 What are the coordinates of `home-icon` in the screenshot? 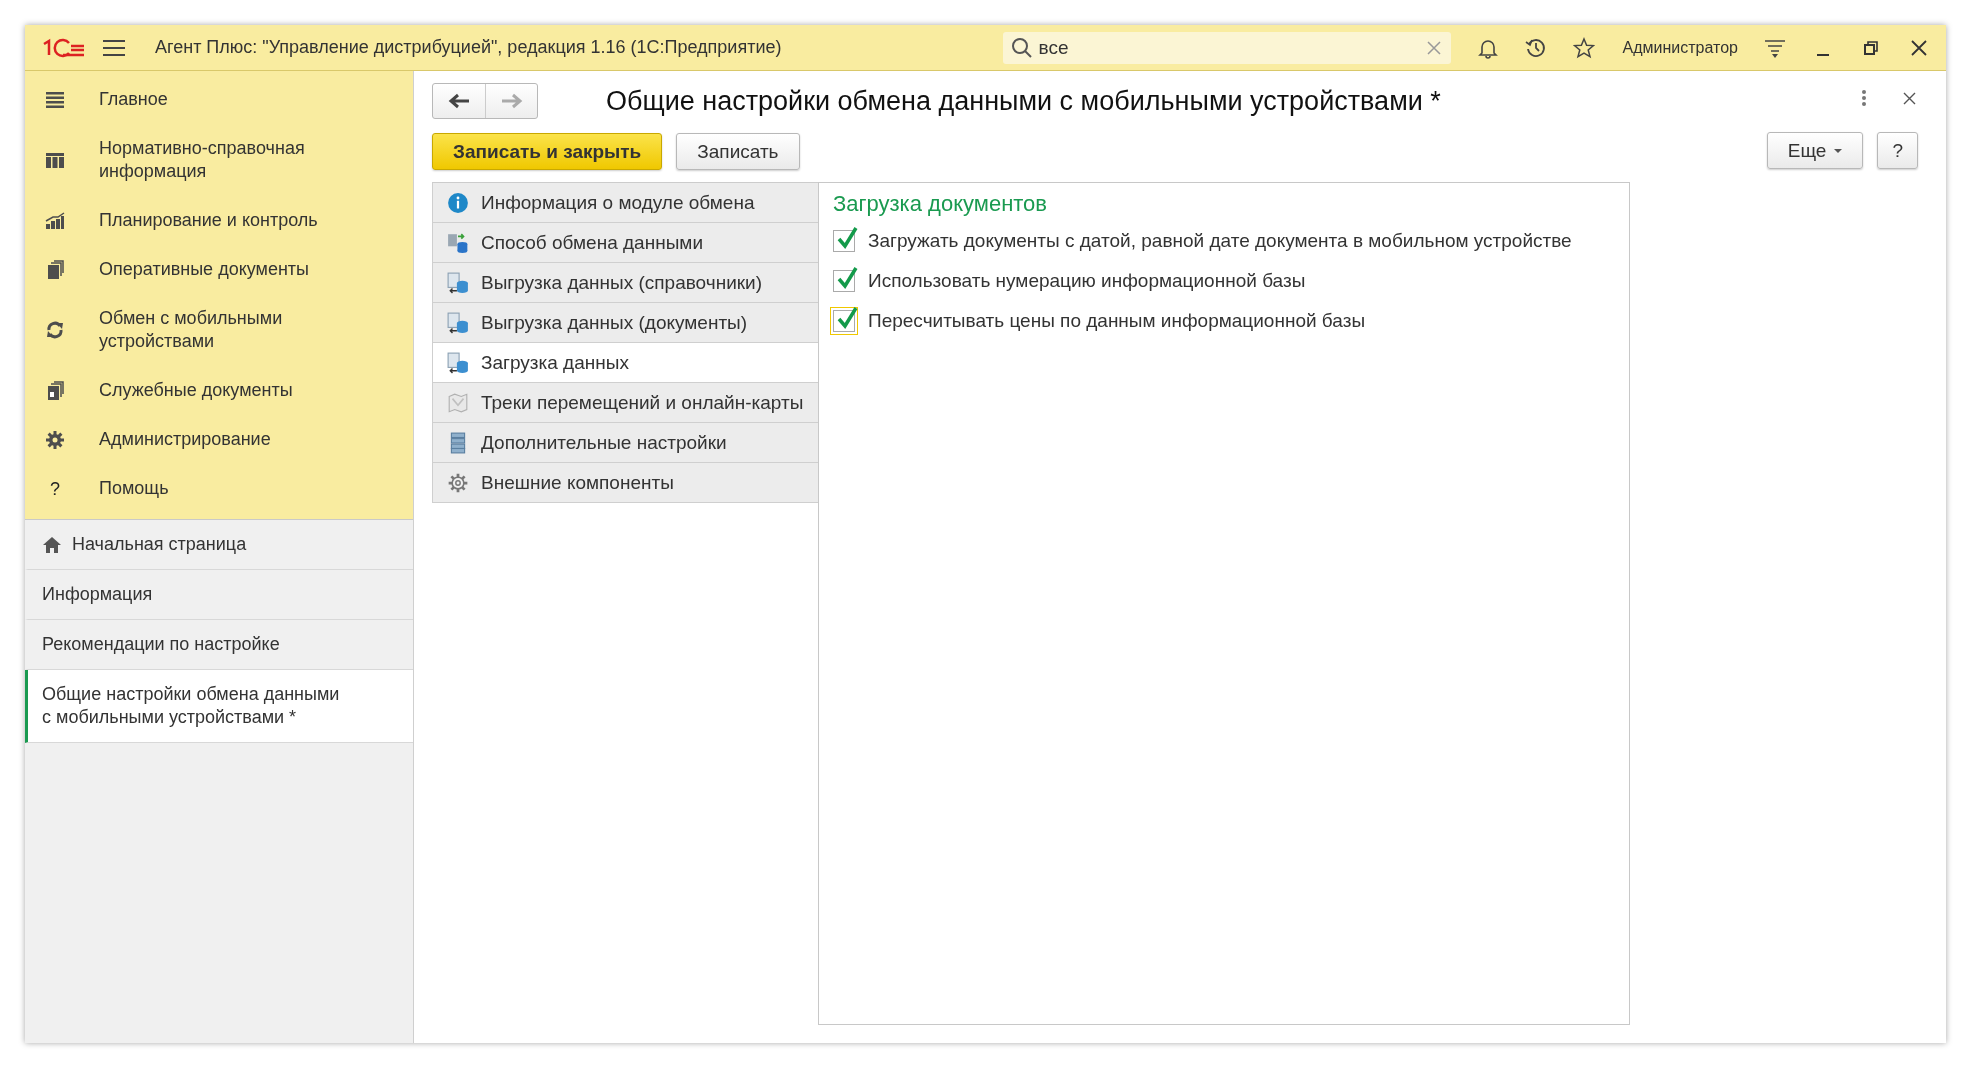 It's located at (52, 544).